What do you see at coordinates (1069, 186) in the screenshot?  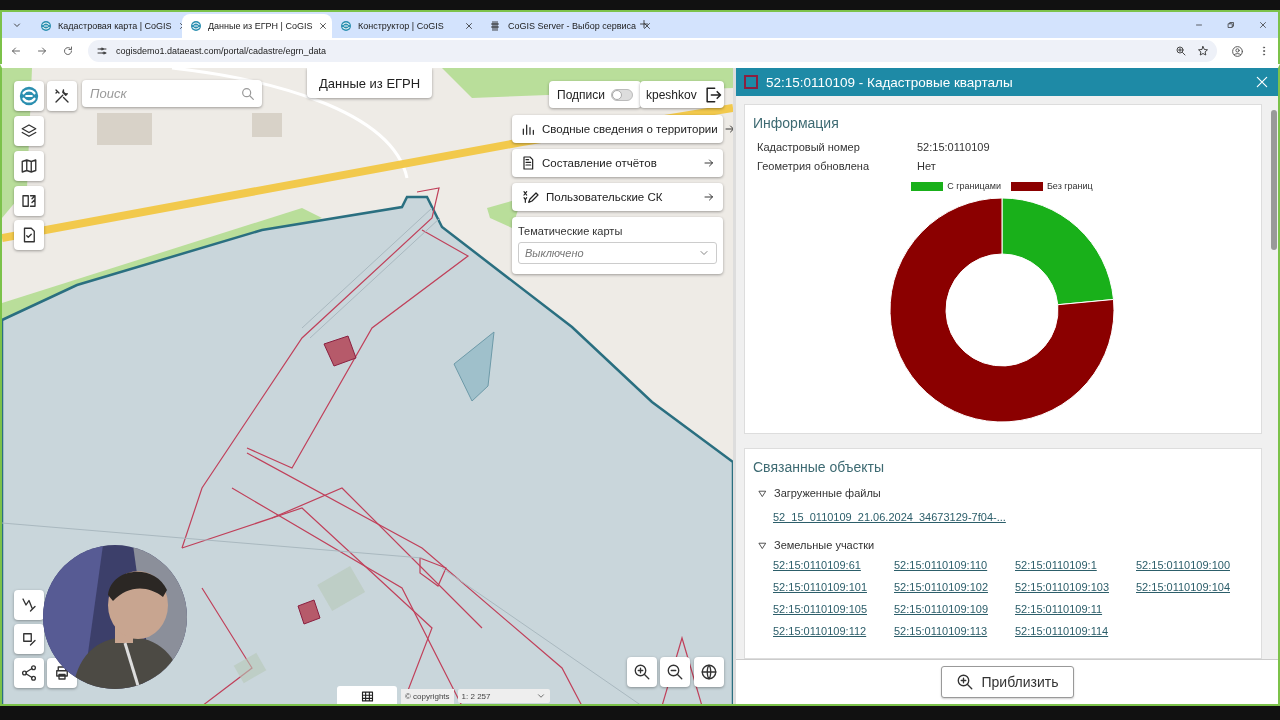 I see `legend-label: Без границ` at bounding box center [1069, 186].